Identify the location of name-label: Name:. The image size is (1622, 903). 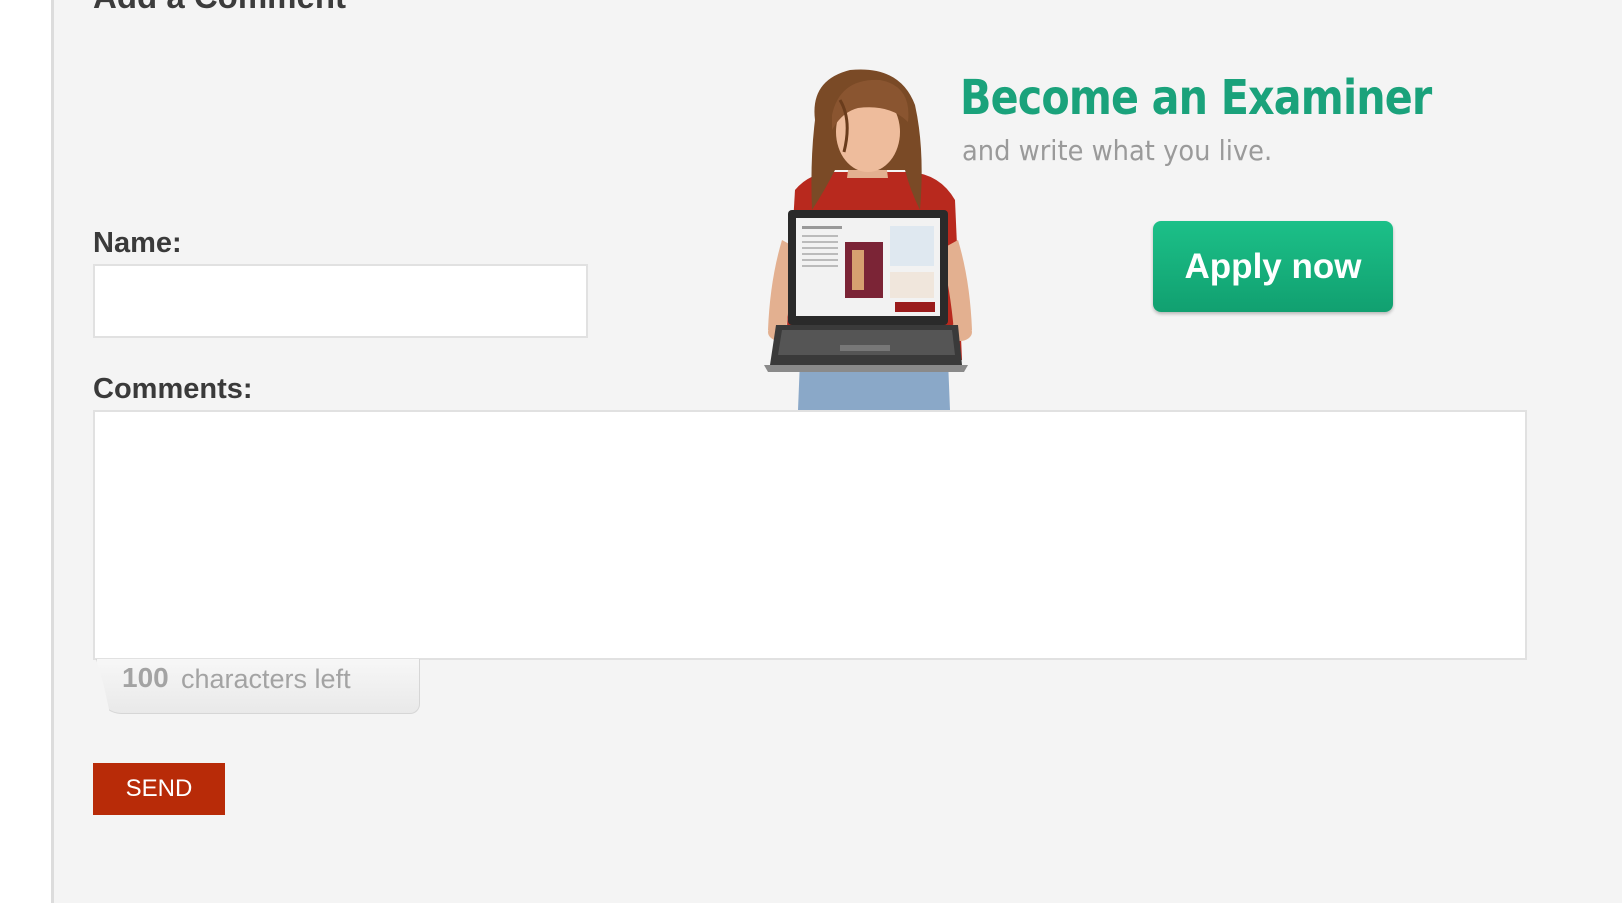
(137, 243).